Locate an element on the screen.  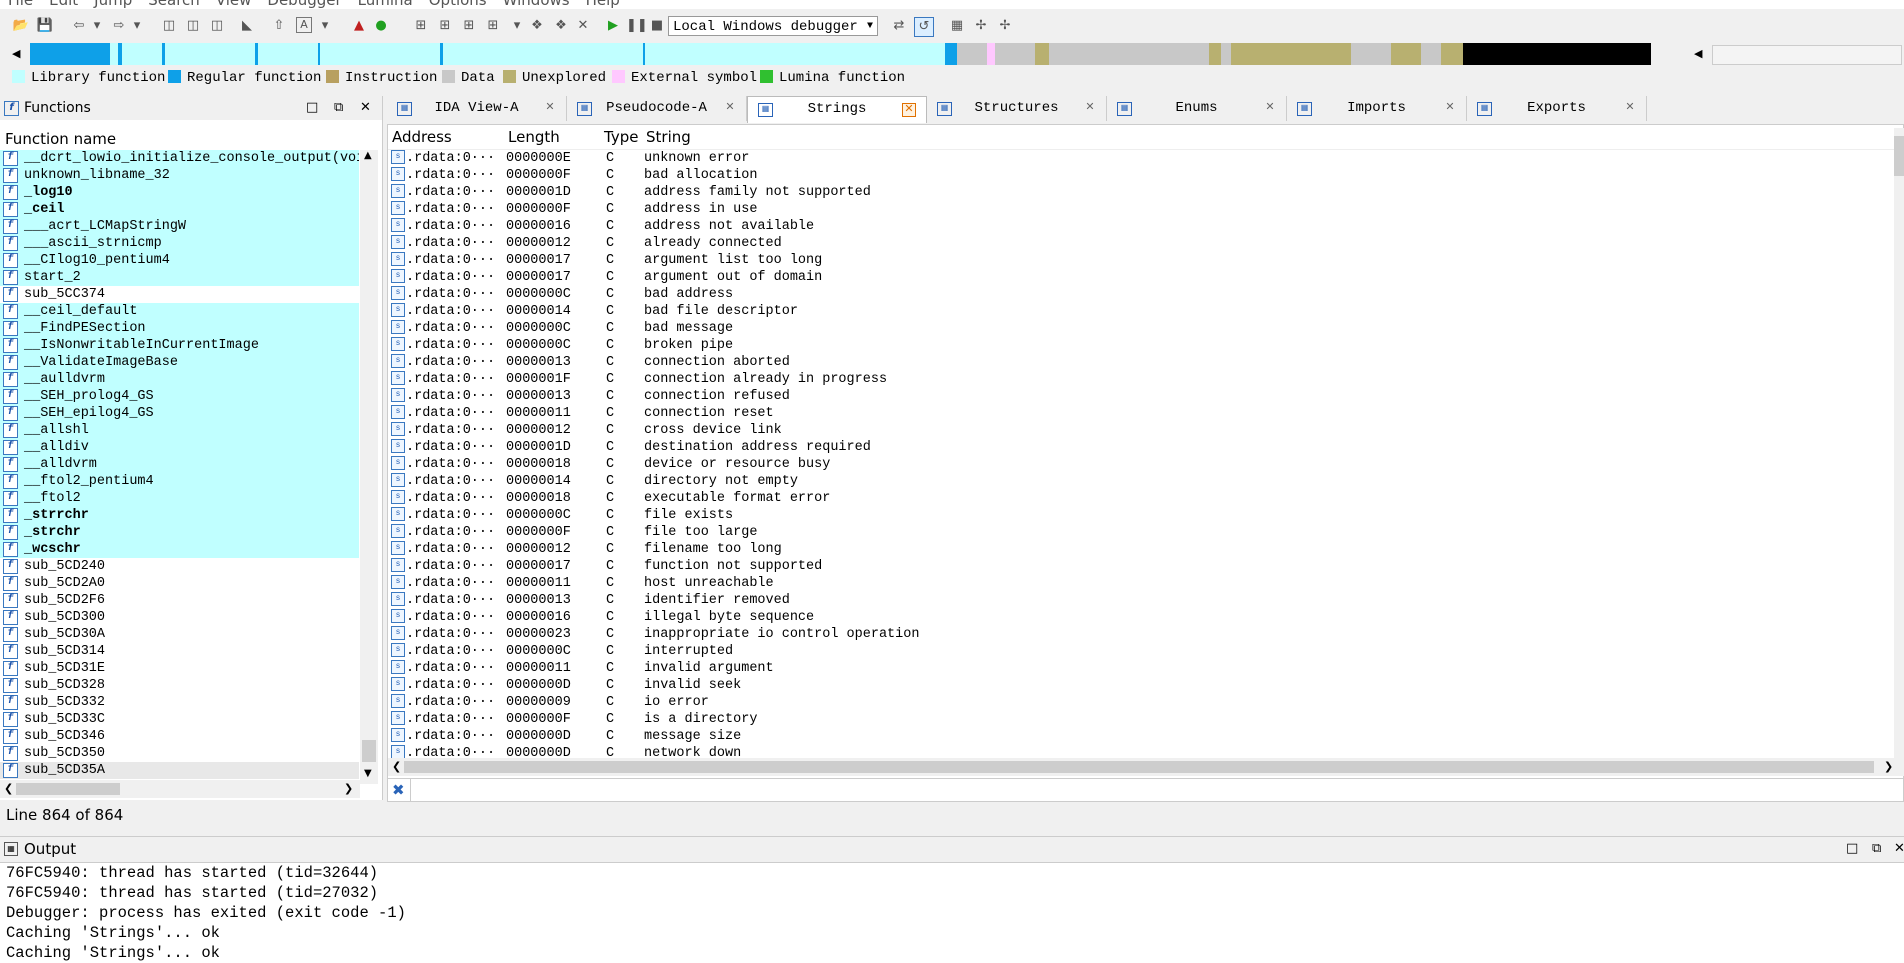
graph3-icon: ⊞ is located at coordinates (469, 26).